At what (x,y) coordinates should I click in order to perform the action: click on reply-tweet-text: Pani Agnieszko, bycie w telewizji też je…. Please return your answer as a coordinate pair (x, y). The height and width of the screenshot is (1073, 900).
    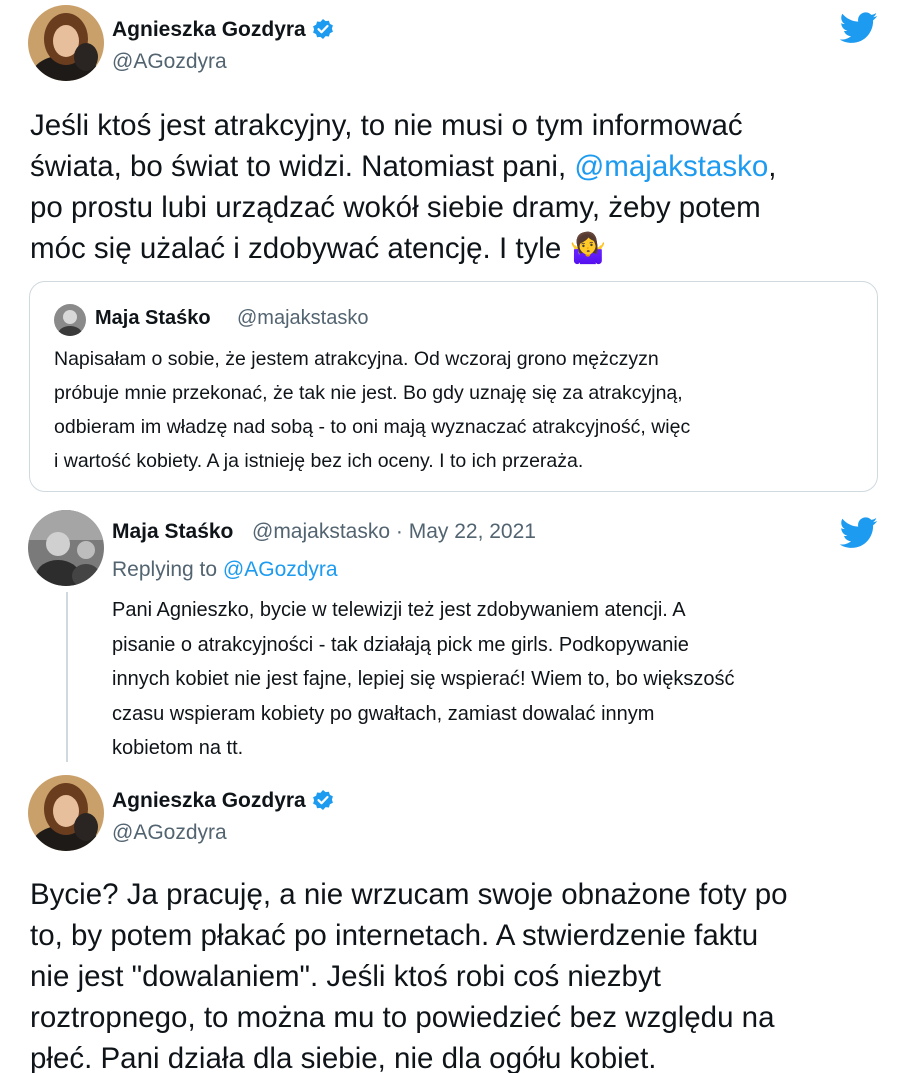
    Looking at the image, I should click on (423, 679).